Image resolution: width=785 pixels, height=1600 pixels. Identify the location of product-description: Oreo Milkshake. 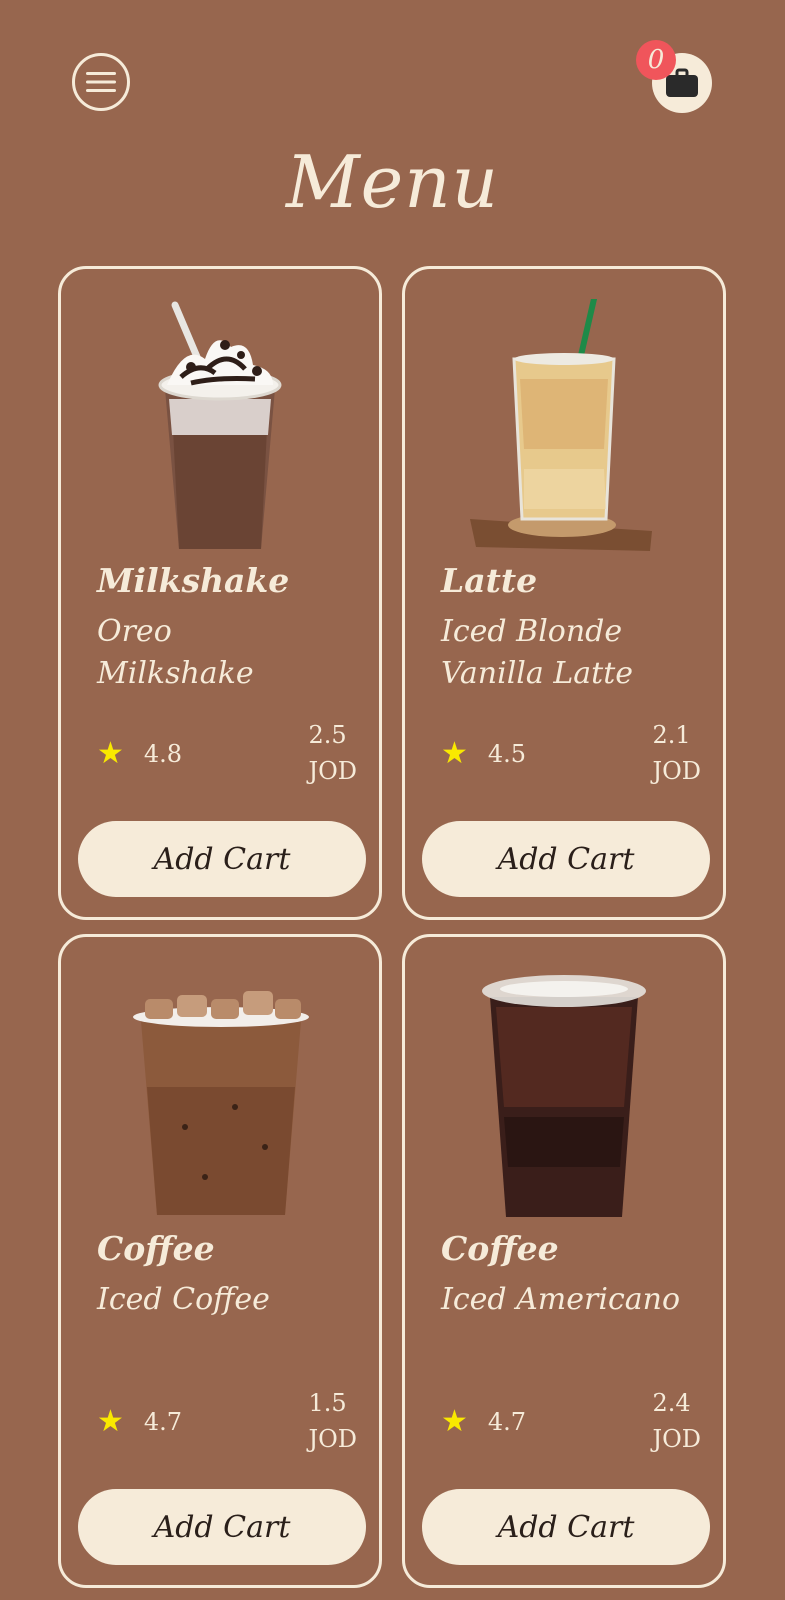
(175, 652).